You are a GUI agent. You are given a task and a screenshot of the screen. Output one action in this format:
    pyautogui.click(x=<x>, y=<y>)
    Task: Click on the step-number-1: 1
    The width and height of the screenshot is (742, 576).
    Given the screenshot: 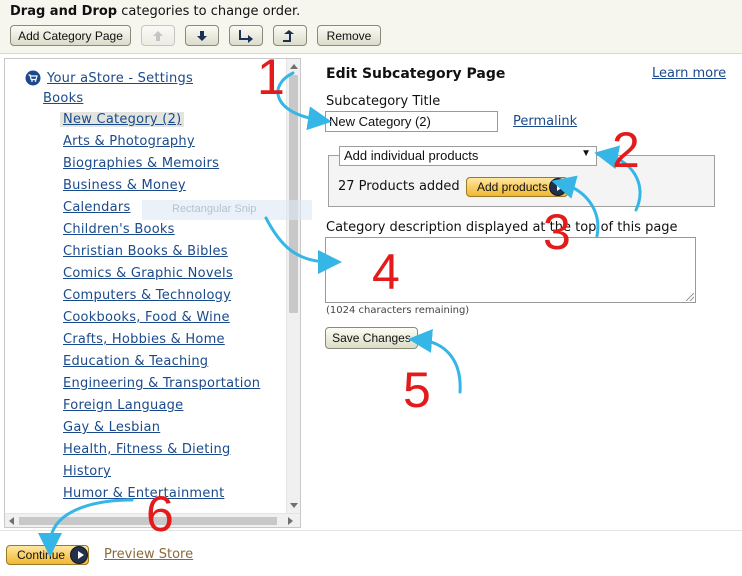 What is the action you would take?
    pyautogui.click(x=271, y=77)
    